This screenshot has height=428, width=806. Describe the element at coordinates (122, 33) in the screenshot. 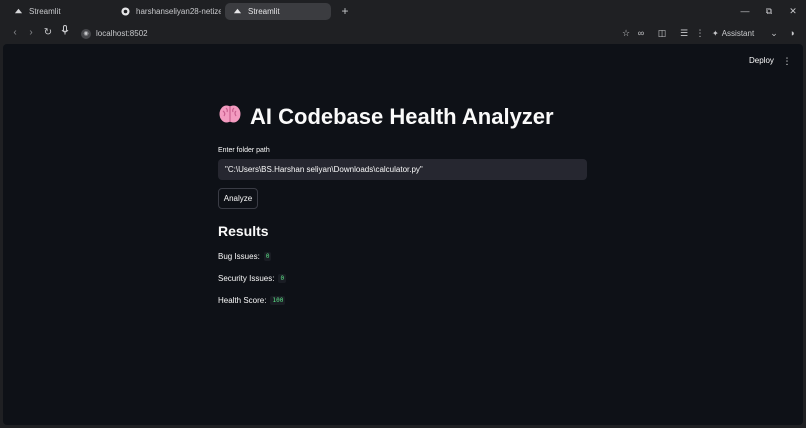

I see `url-text: localhost:8502` at that location.